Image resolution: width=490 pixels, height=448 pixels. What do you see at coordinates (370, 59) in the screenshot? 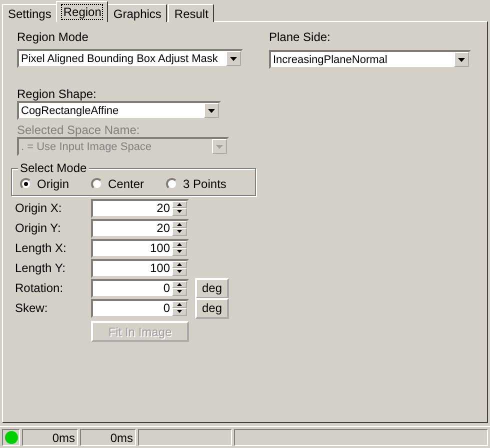
I see `dropdown-field: IncreasingPlaneNormal` at bounding box center [370, 59].